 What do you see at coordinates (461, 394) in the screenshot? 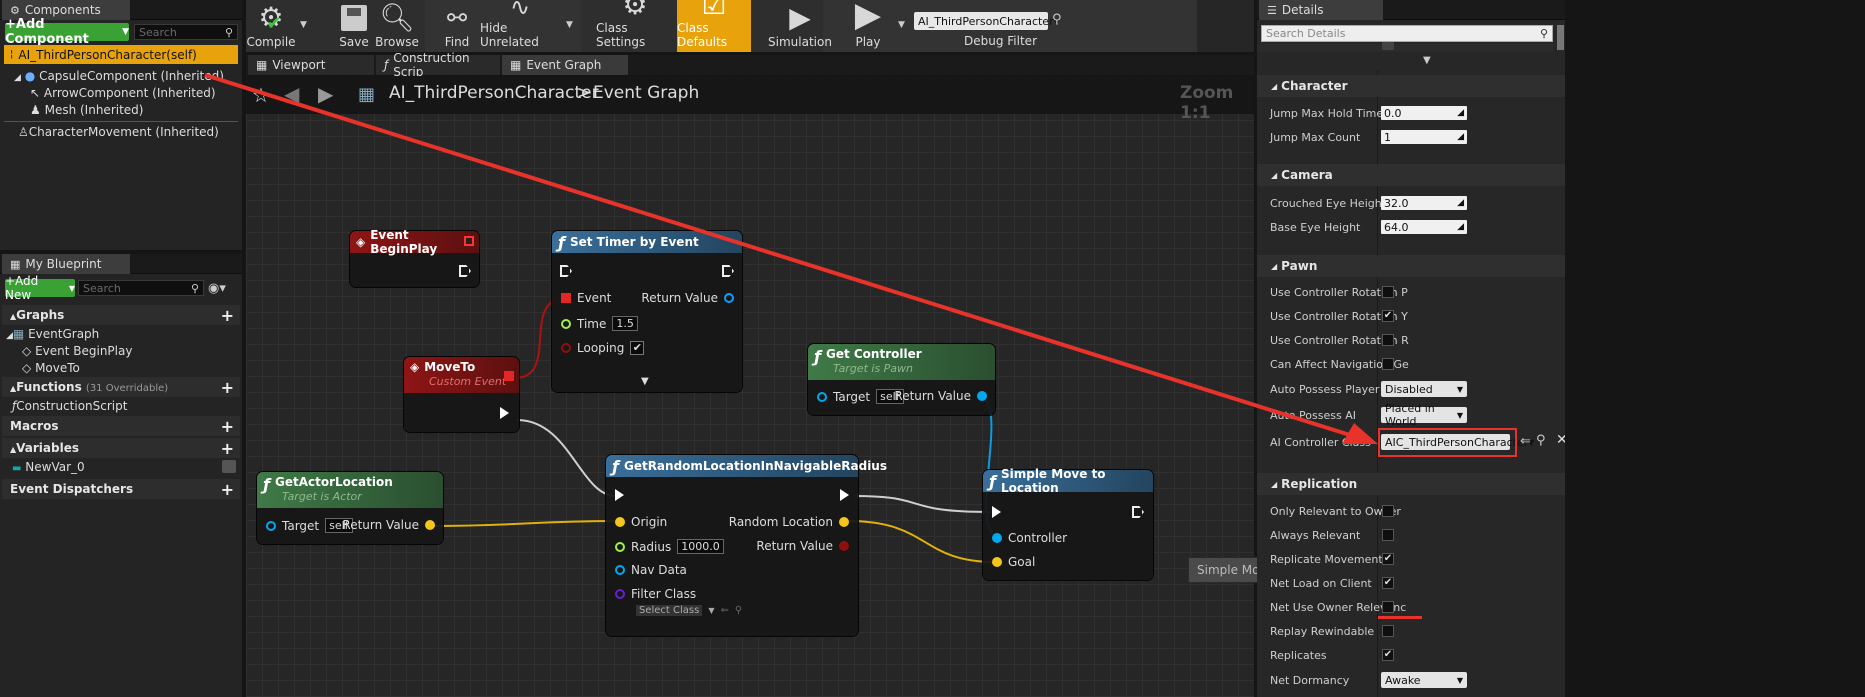
I see `node-moveto-event: ◈ MoveTo Custom Event` at bounding box center [461, 394].